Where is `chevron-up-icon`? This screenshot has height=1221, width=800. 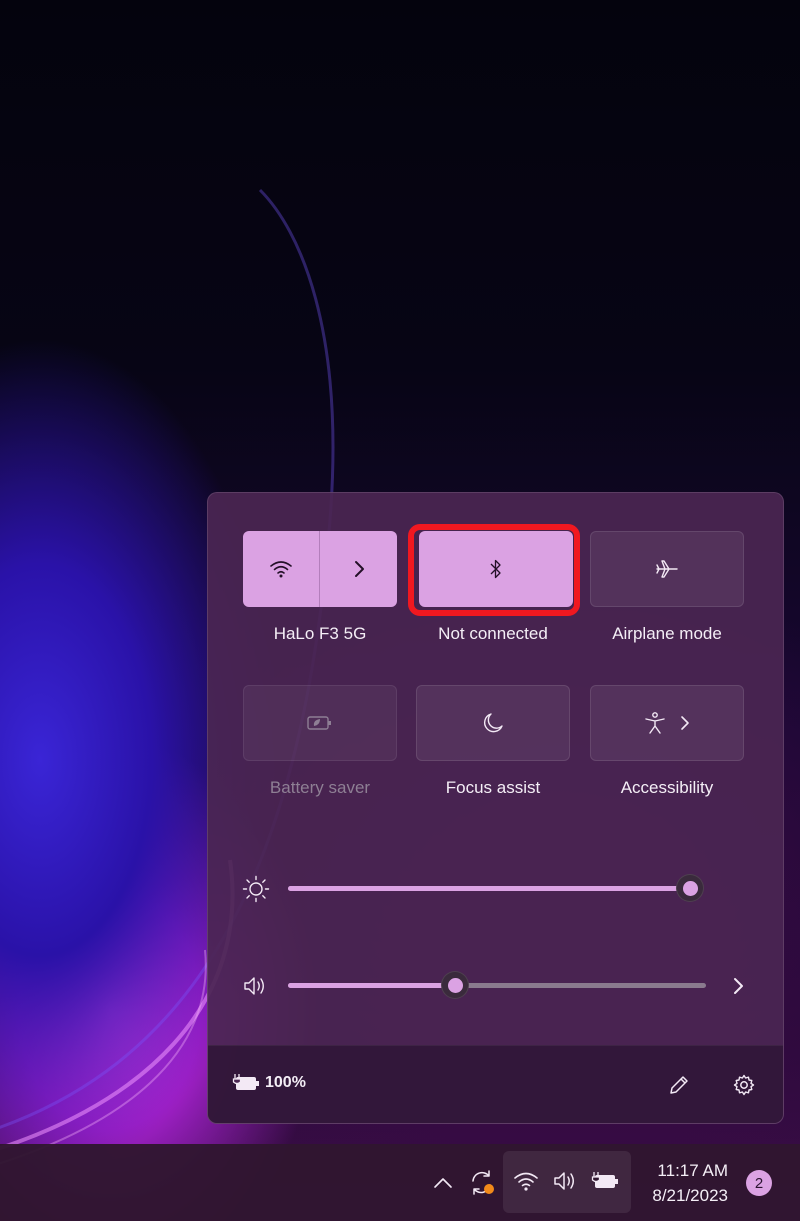 chevron-up-icon is located at coordinates (443, 1183).